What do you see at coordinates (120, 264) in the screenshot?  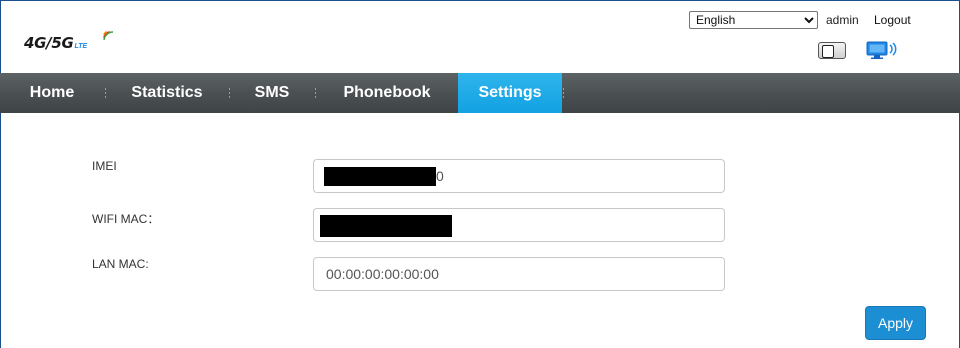 I see `lan-mac-label: LAN MAC:` at bounding box center [120, 264].